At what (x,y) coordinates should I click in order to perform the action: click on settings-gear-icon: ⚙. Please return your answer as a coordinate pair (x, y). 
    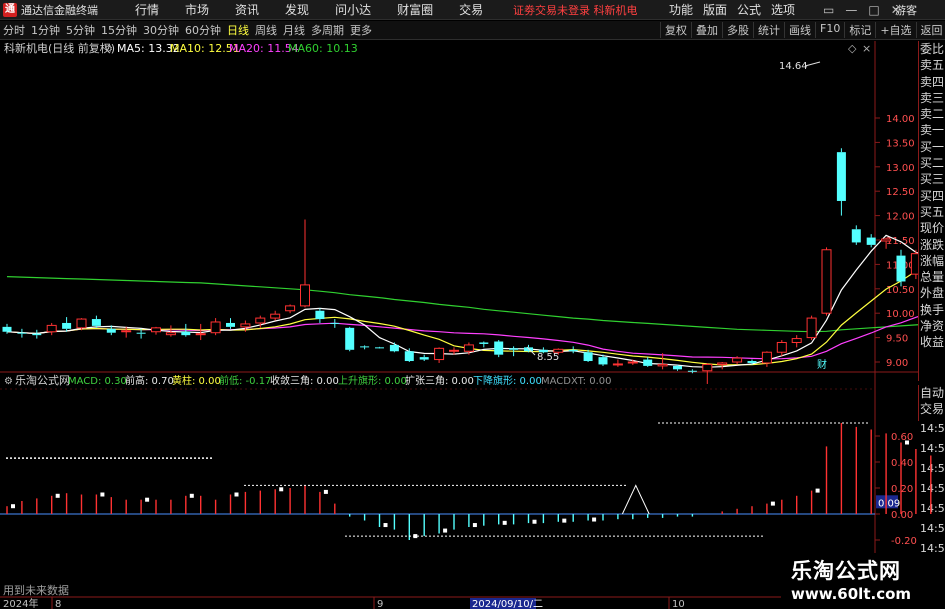
    Looking at the image, I should click on (108, 49).